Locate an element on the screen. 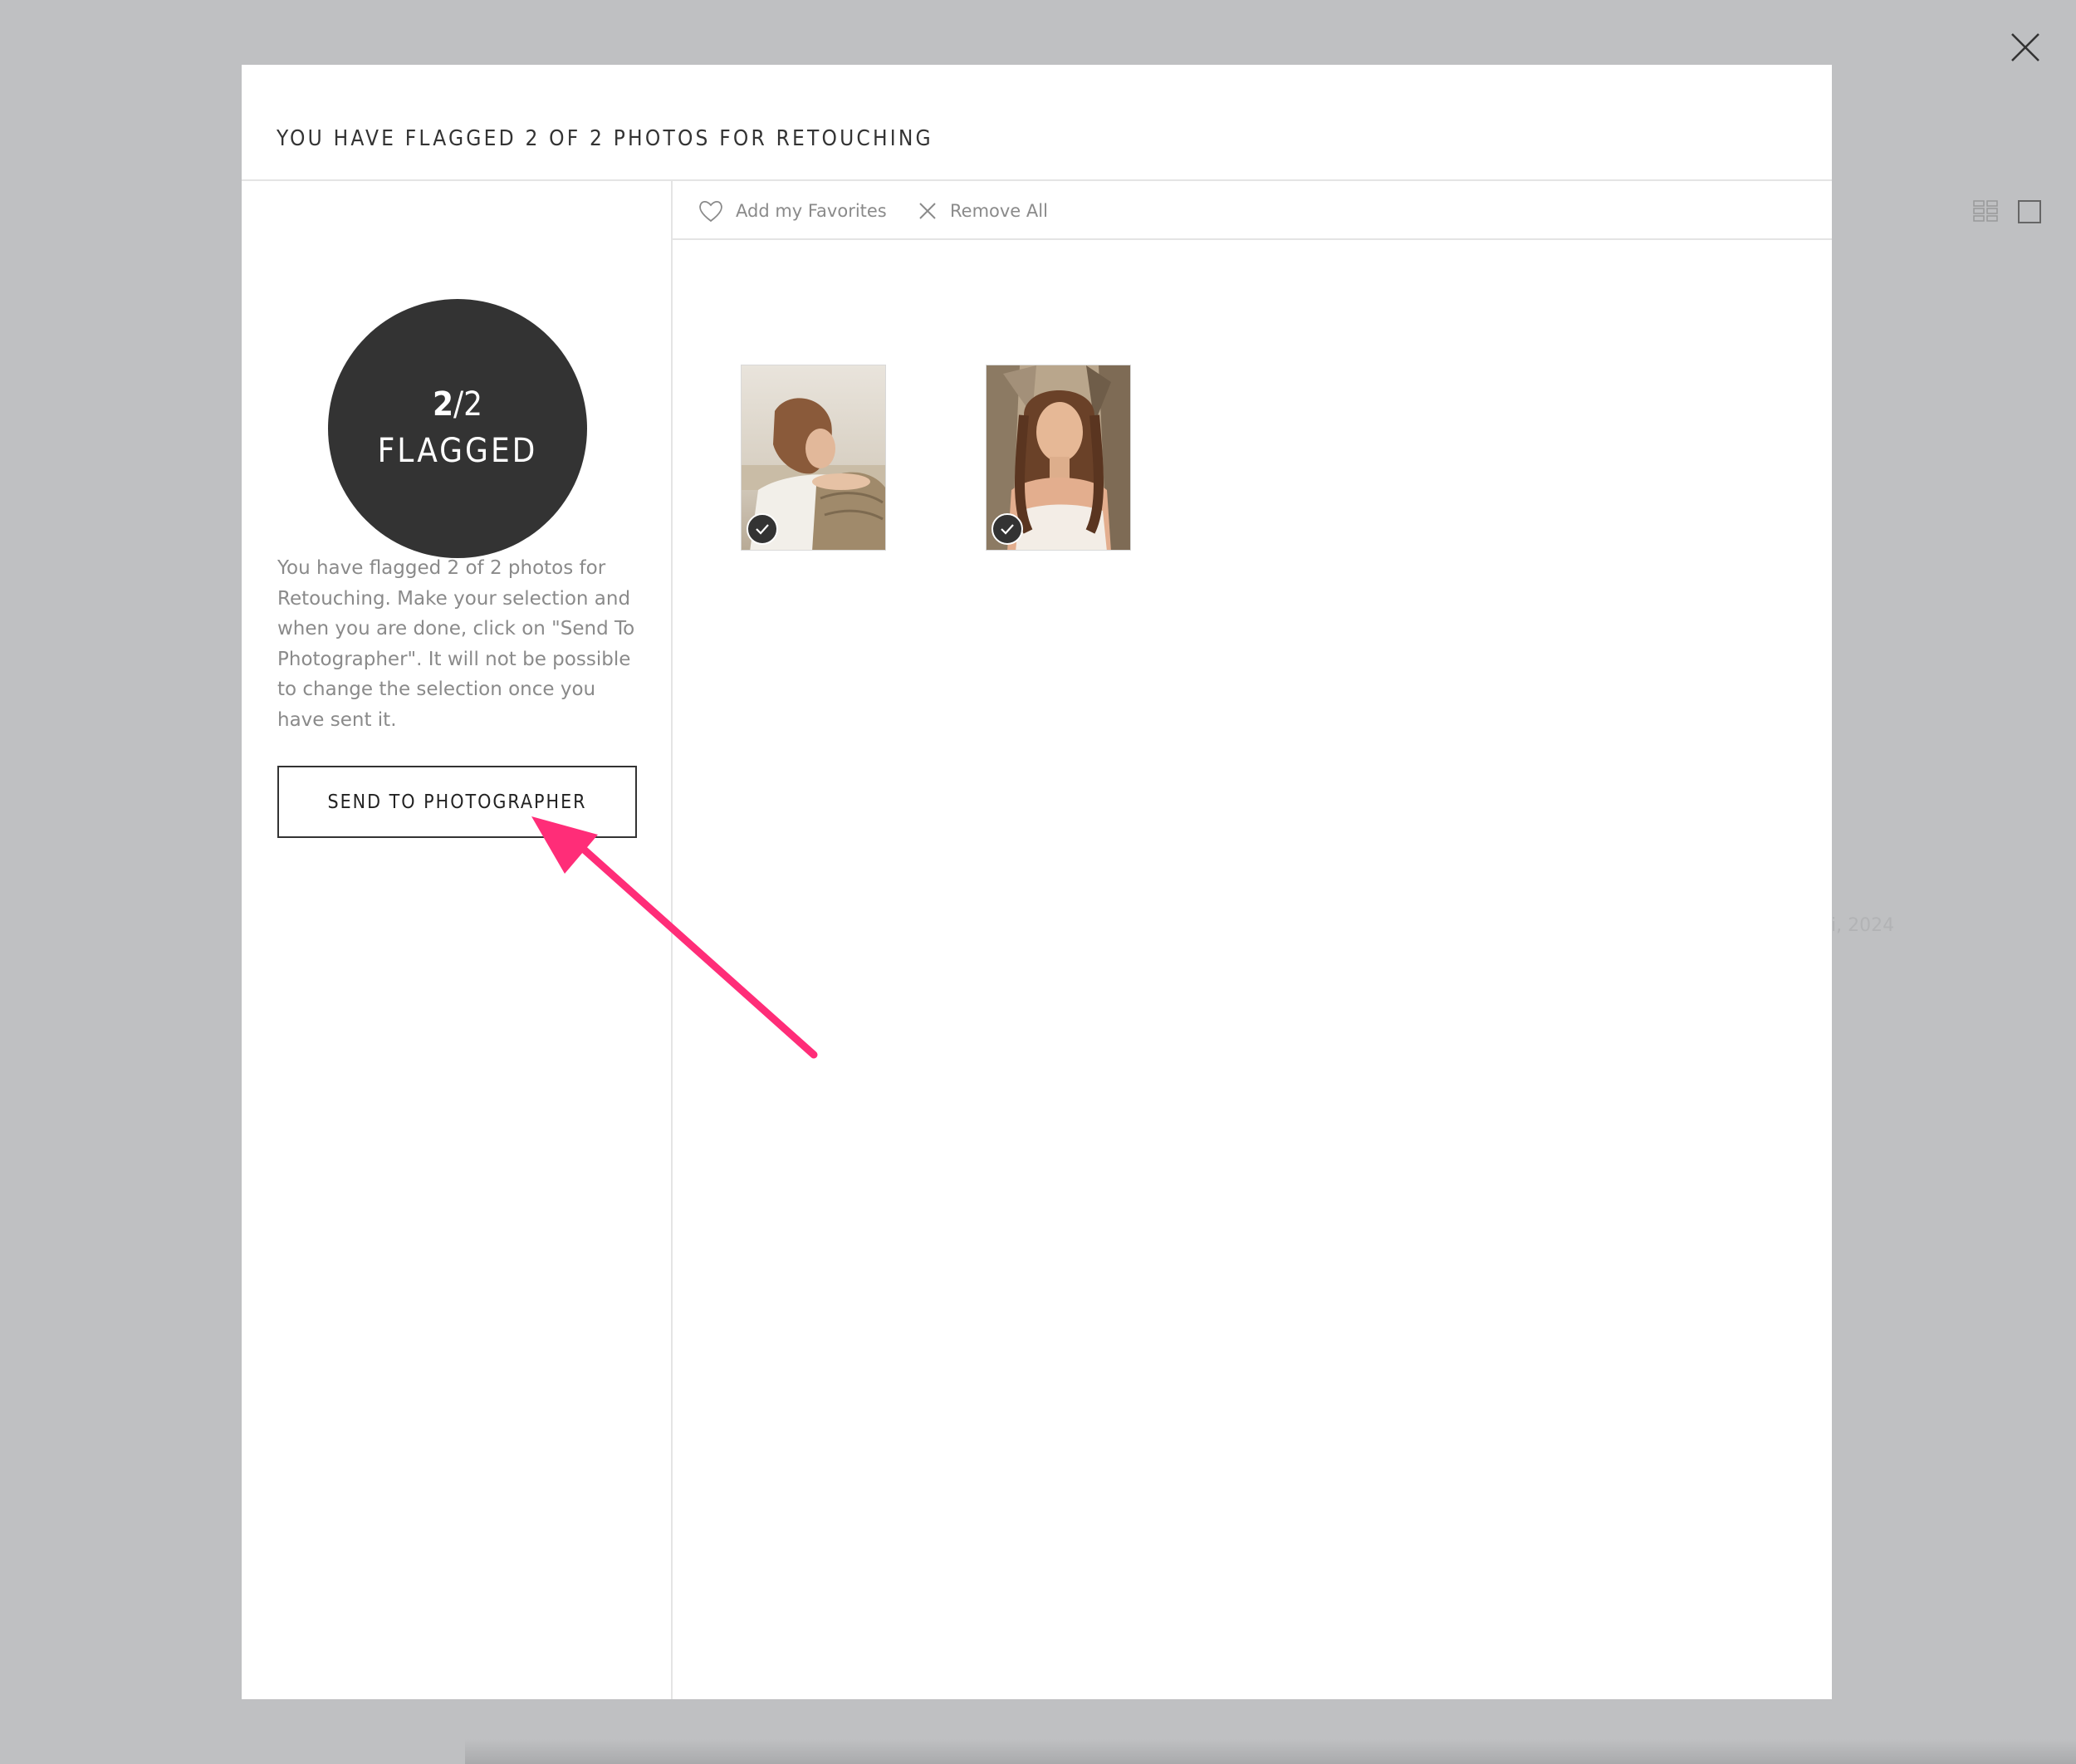 Image resolution: width=2076 pixels, height=1764 pixels. add-favorites-button: Add my Favorites is located at coordinates (792, 210).